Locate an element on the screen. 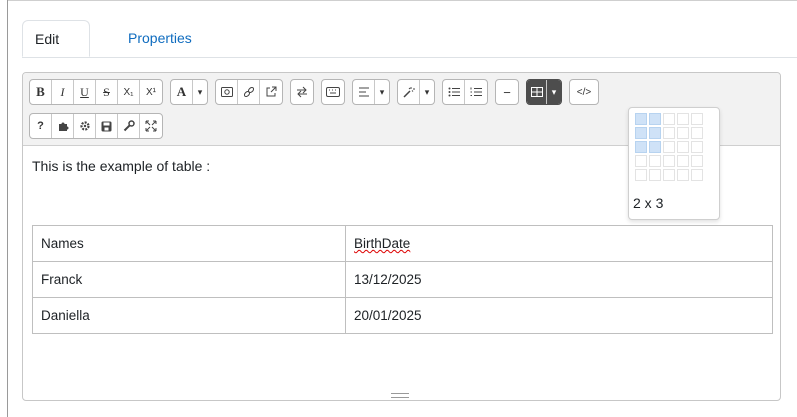 The height and width of the screenshot is (417, 797). underline-button: U is located at coordinates (85, 92).